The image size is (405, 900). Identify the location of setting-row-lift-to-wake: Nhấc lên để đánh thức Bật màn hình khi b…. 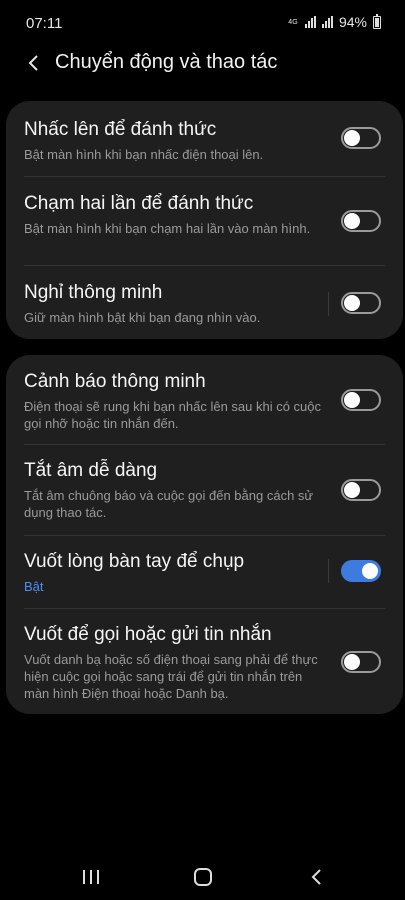
(204, 134).